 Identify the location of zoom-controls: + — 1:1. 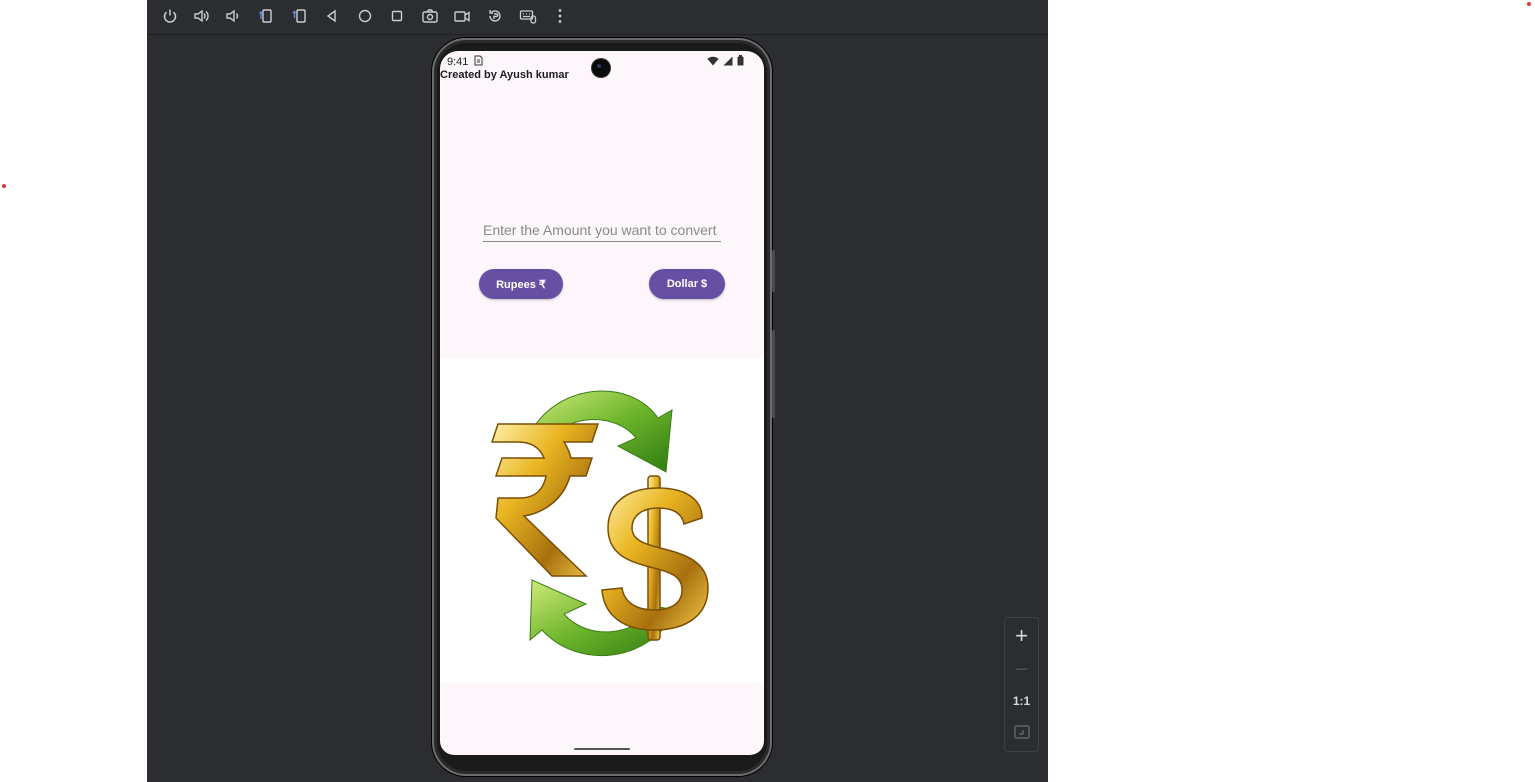
(1021, 684).